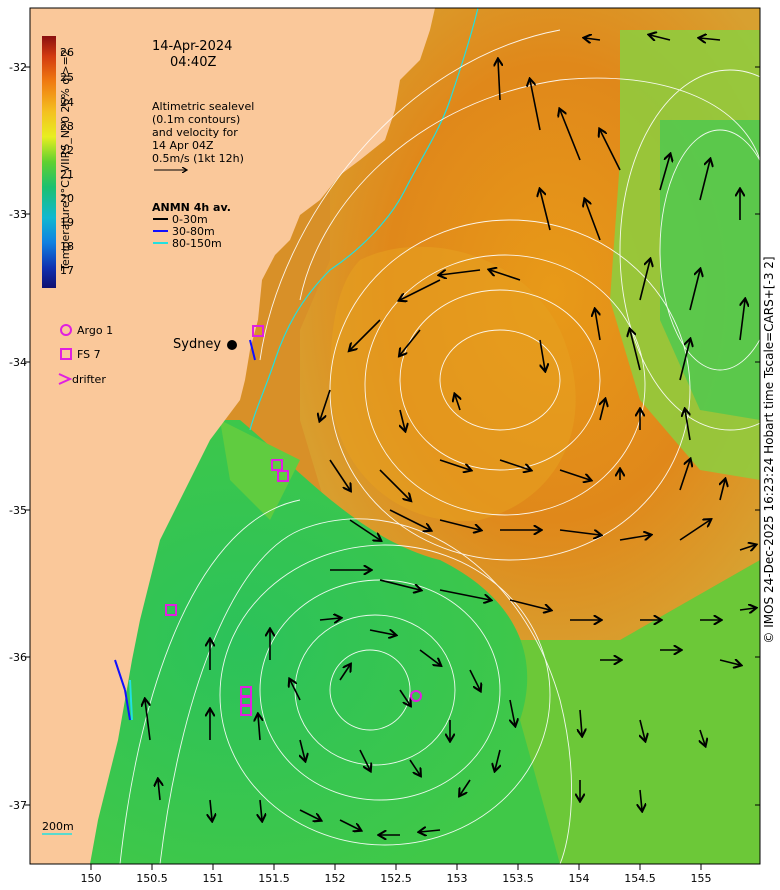  Describe the element at coordinates (49, 162) in the screenshot. I see `colorbar` at that location.